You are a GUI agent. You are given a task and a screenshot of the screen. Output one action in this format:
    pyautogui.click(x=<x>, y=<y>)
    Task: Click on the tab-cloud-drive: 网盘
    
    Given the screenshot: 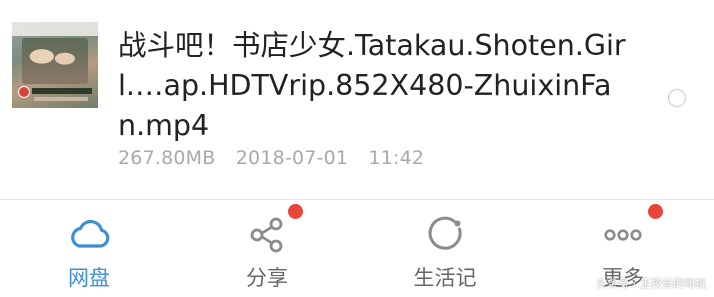 What is the action you would take?
    pyautogui.click(x=89, y=248)
    